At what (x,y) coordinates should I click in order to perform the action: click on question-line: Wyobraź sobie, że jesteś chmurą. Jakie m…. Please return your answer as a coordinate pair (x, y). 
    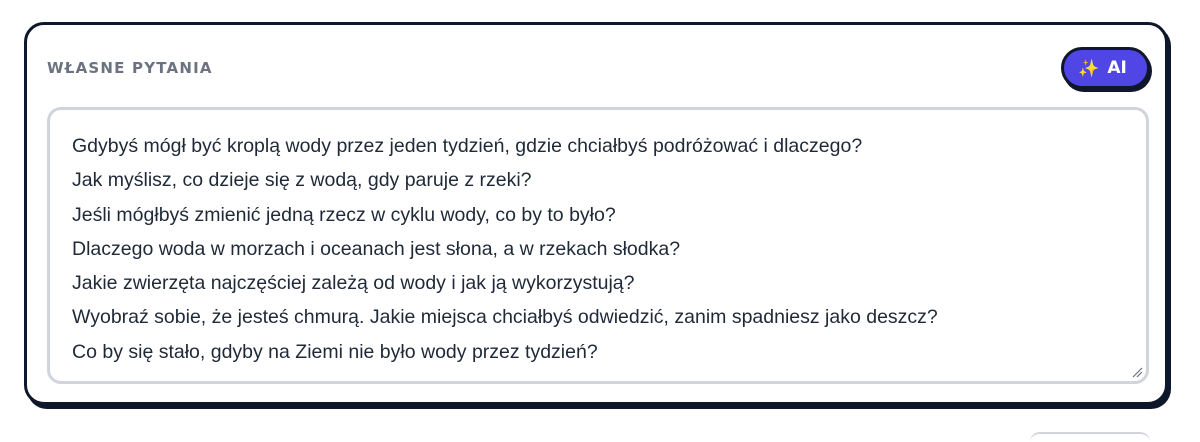
    Looking at the image, I should click on (505, 317).